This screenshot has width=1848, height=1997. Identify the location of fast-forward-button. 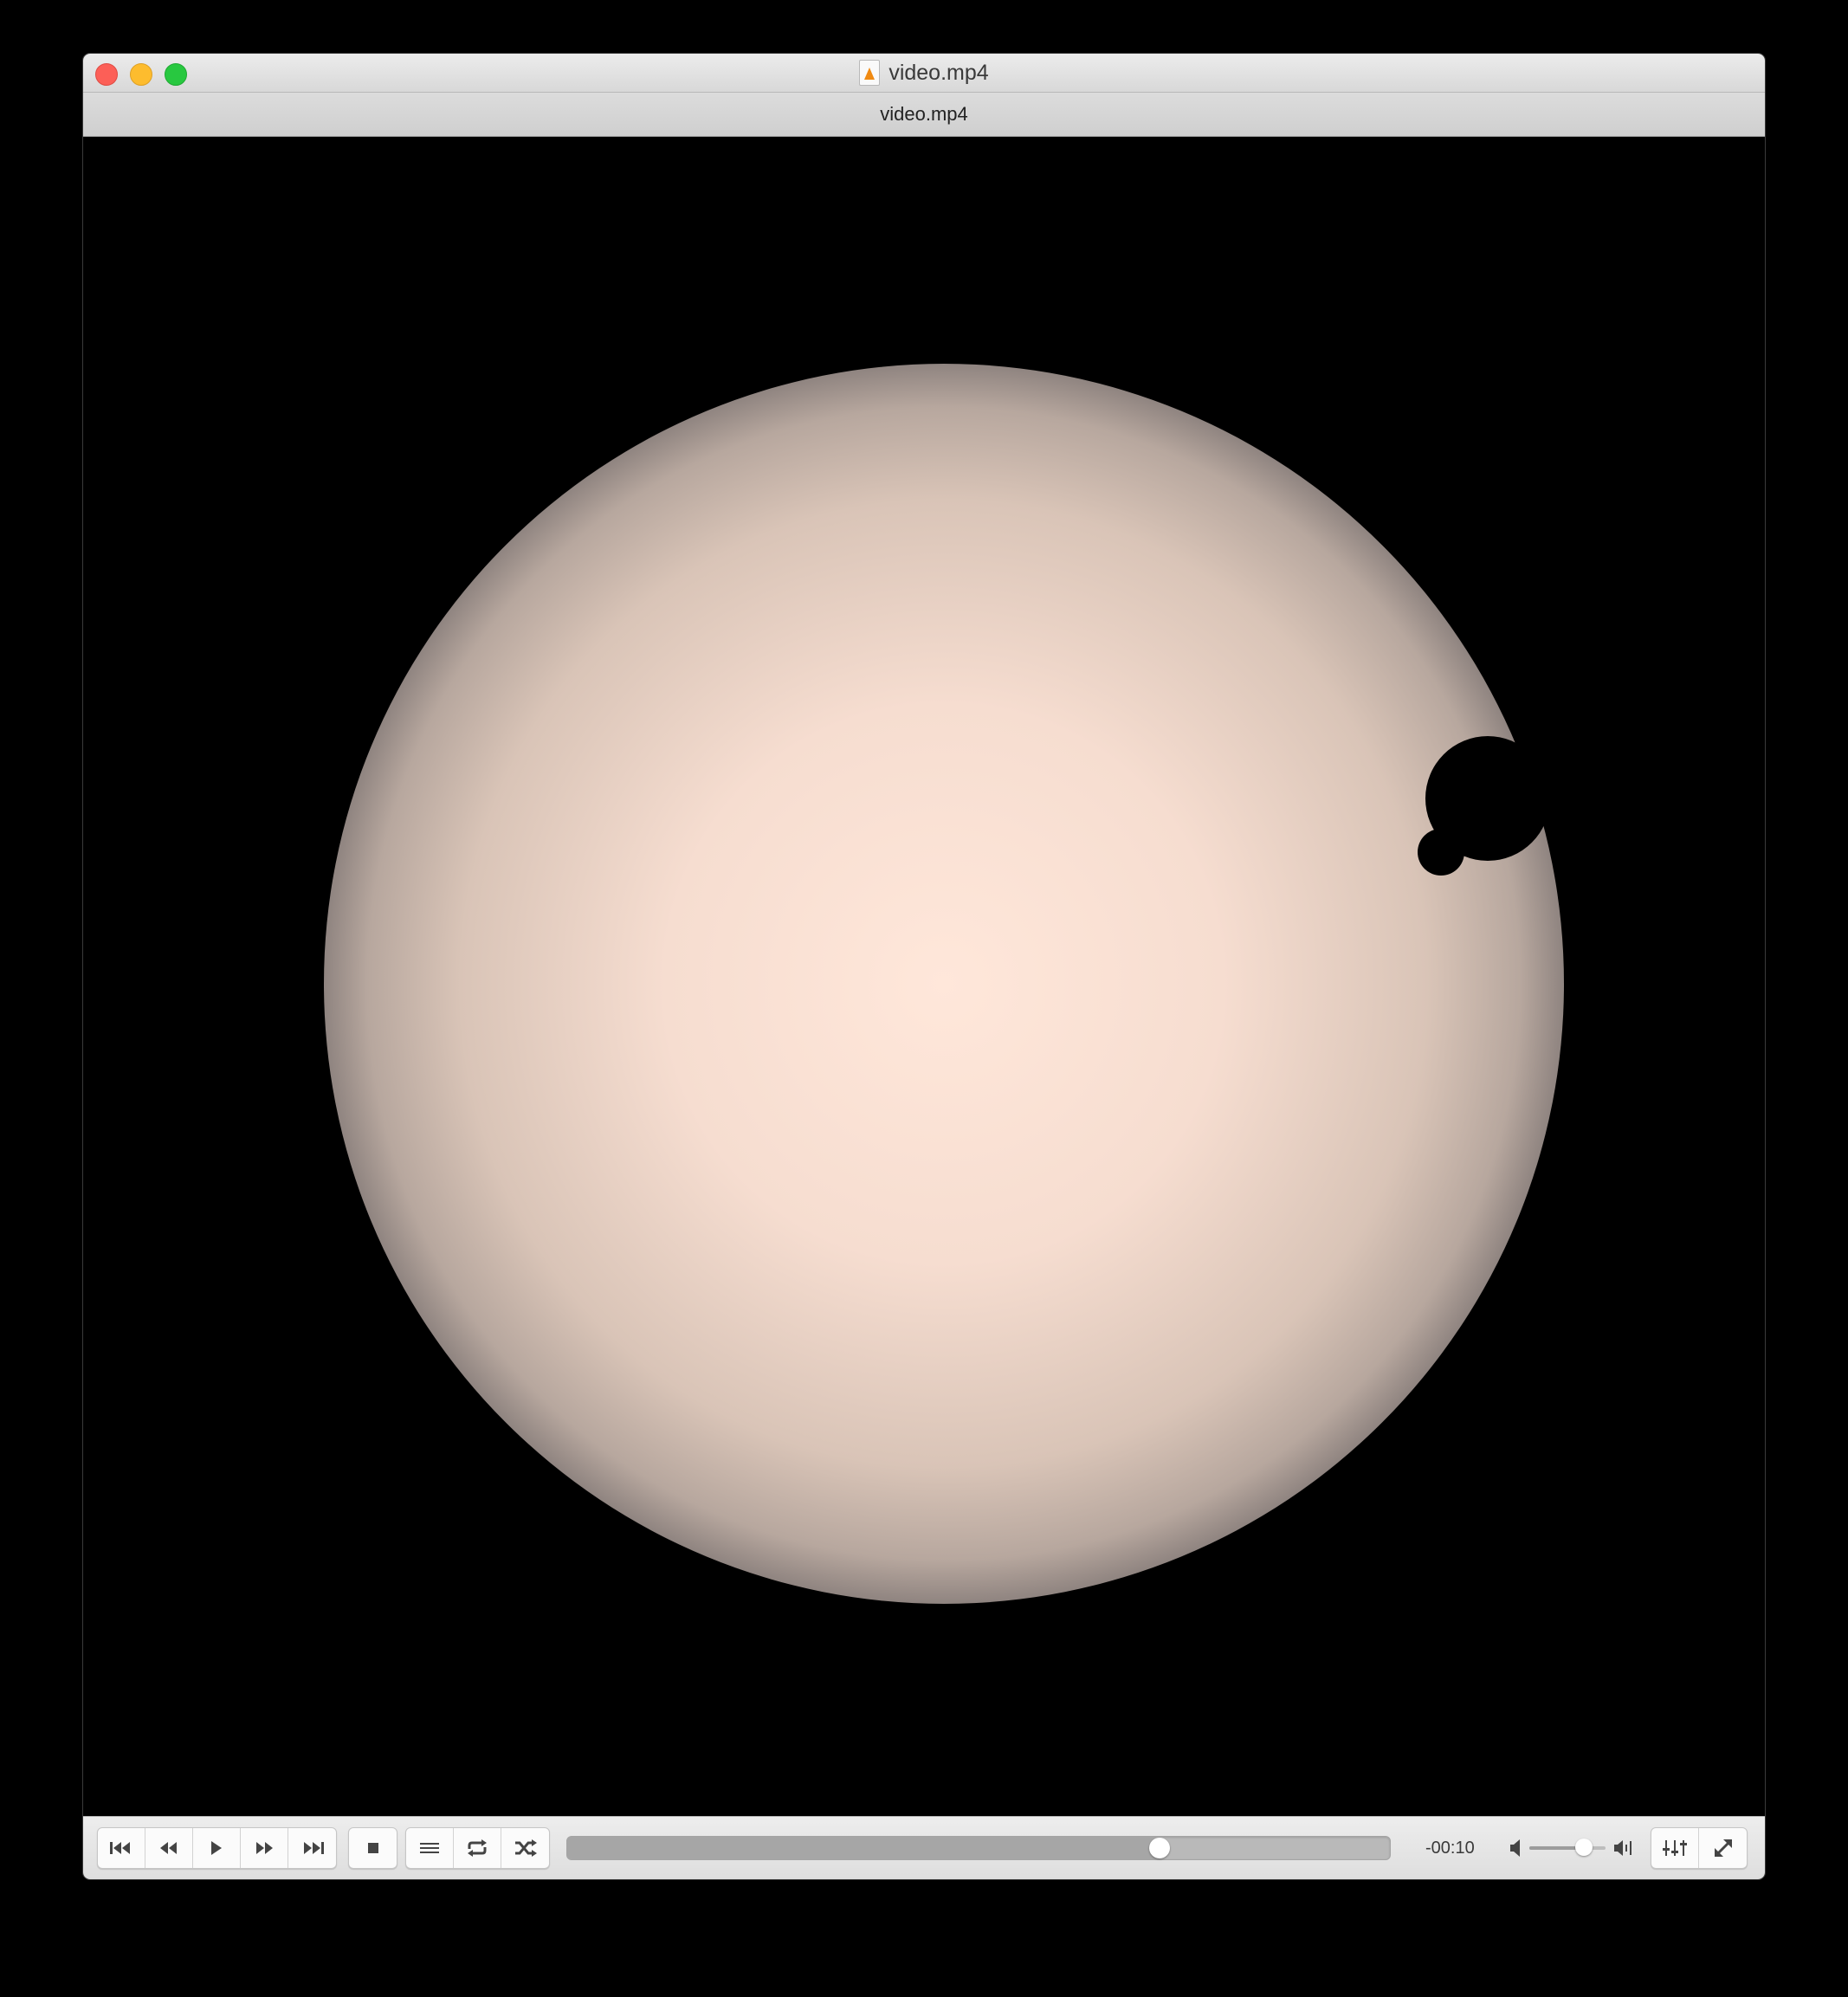
(264, 1848).